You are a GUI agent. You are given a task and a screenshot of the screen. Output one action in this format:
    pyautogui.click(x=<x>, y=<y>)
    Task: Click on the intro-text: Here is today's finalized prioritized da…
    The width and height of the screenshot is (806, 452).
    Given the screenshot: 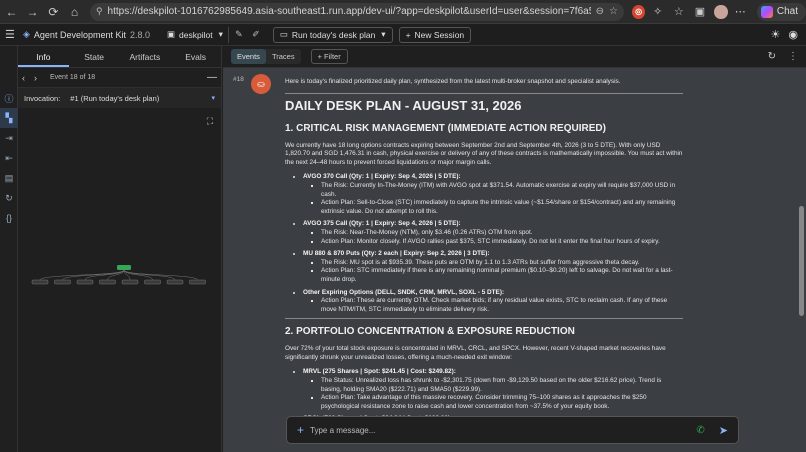 What is the action you would take?
    pyautogui.click(x=453, y=81)
    